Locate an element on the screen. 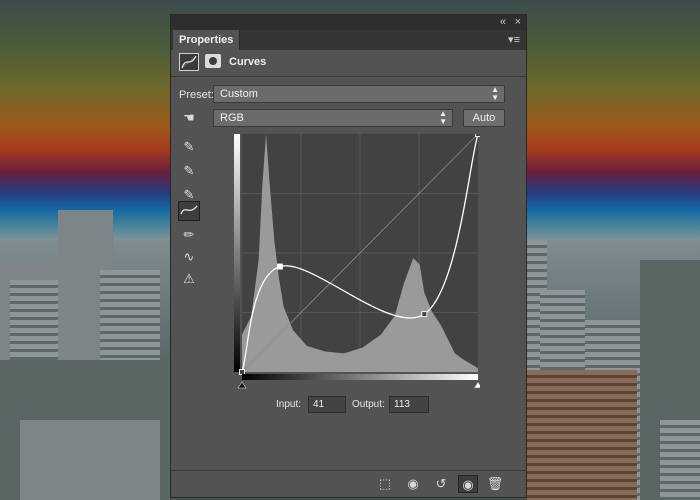  trash-icon: 🗑 is located at coordinates (495, 484).